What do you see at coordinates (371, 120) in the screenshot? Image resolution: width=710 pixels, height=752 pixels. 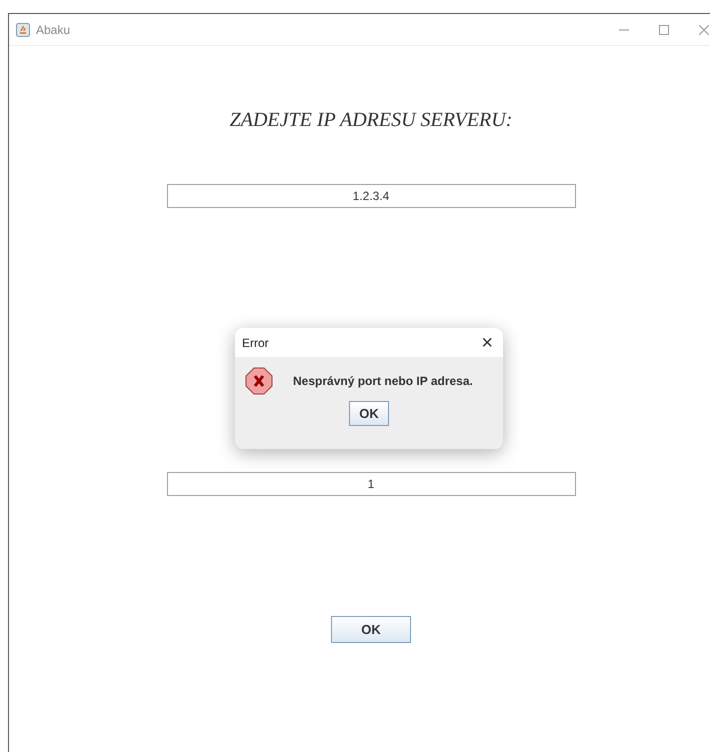 I see `heading: ZADEJTE IP ADRESU SERVERU:` at bounding box center [371, 120].